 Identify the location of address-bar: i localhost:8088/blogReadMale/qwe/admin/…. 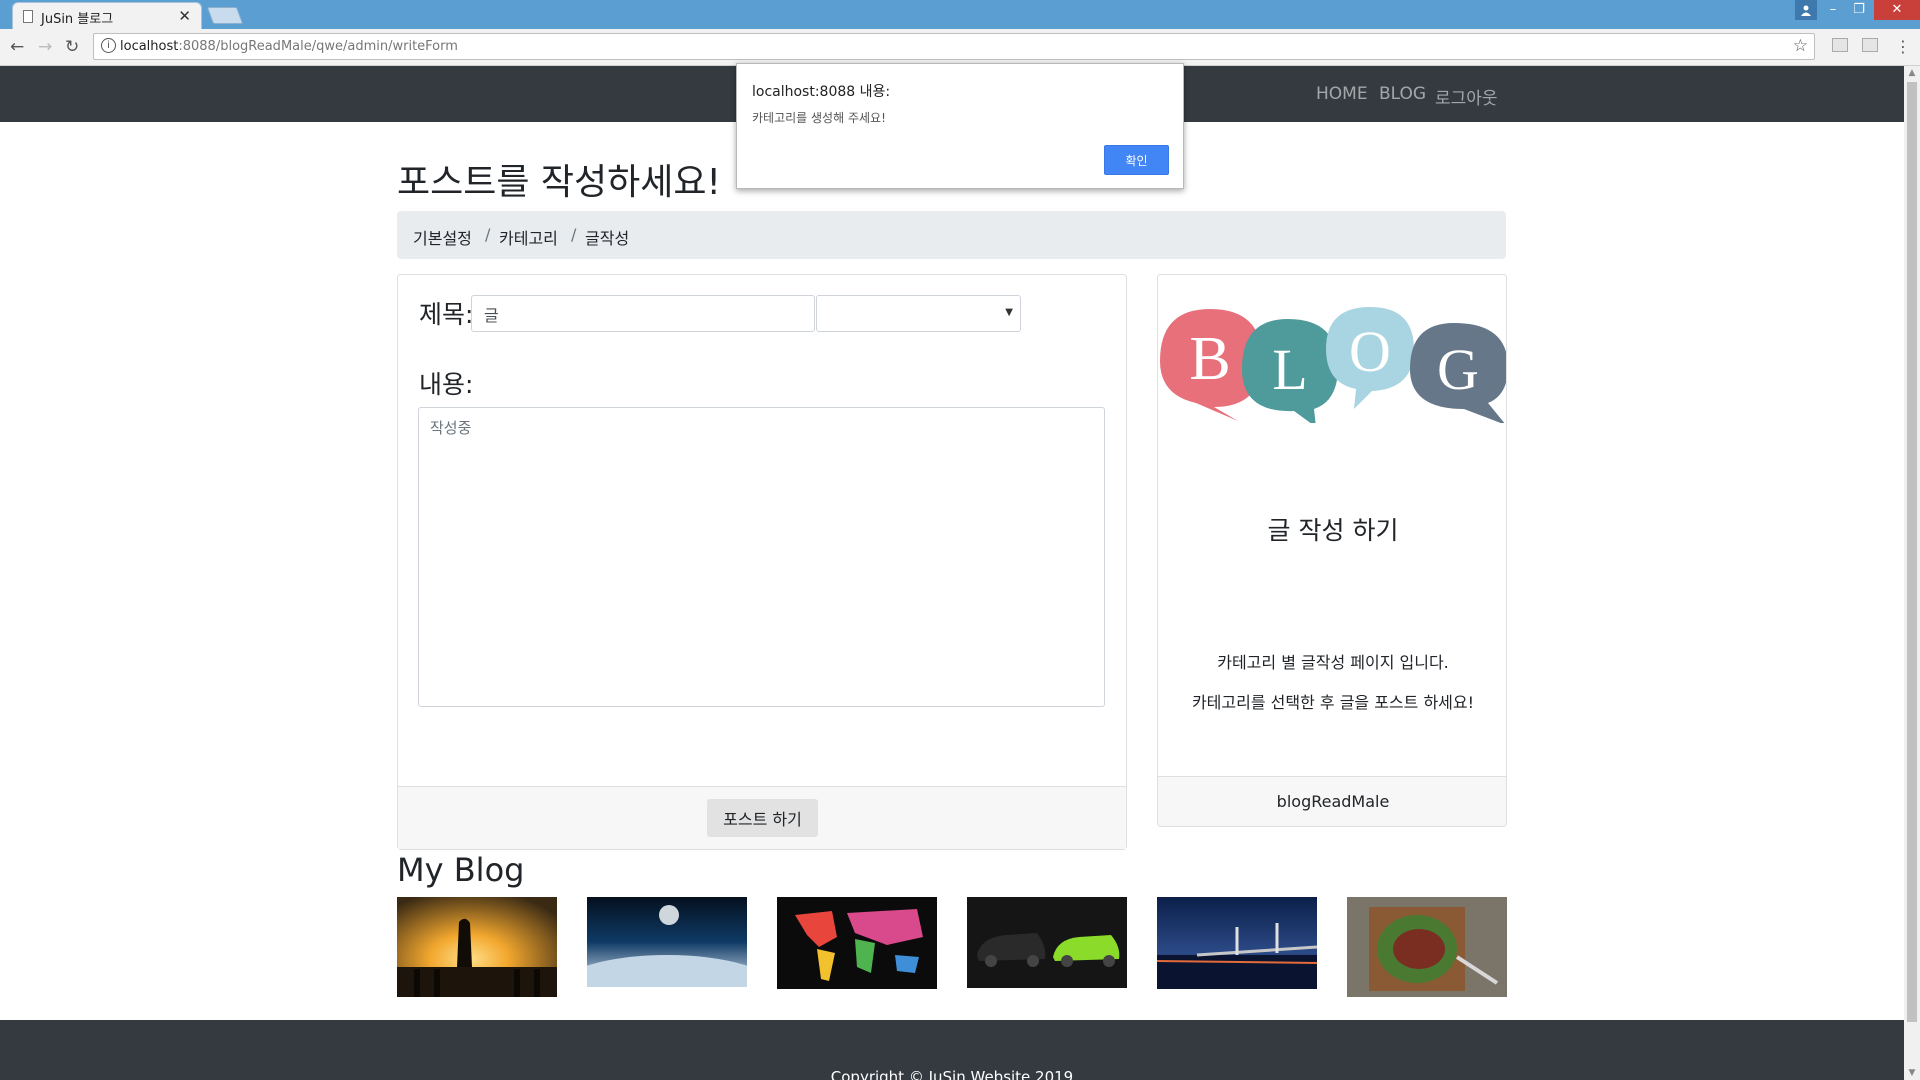
(954, 46).